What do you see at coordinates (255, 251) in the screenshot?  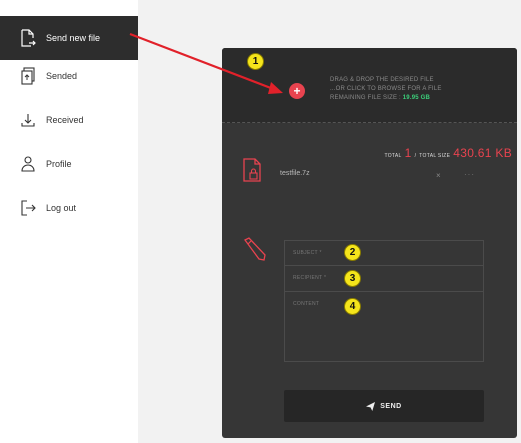 I see `pen-icon` at bounding box center [255, 251].